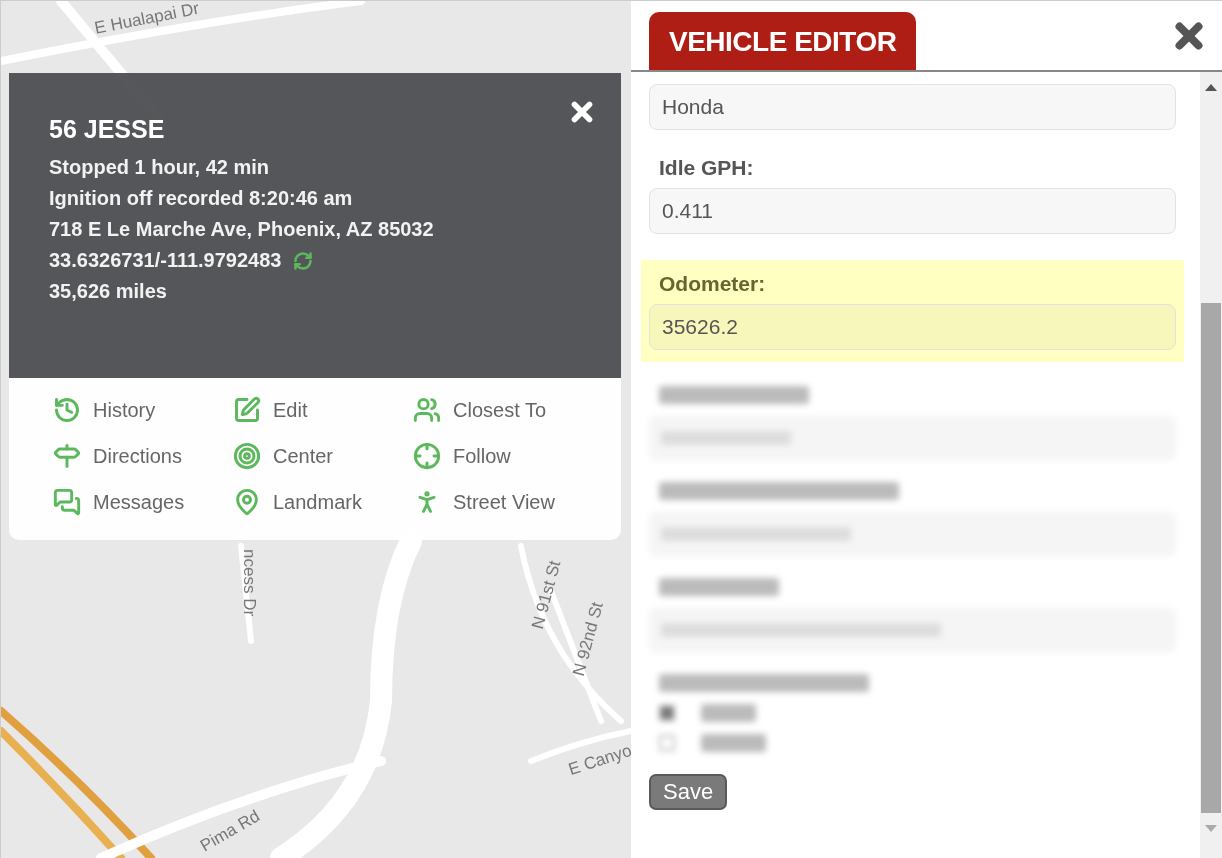 Image resolution: width=1222 pixels, height=858 pixels. What do you see at coordinates (230, 831) in the screenshot?
I see `street-label: Pima Rd` at bounding box center [230, 831].